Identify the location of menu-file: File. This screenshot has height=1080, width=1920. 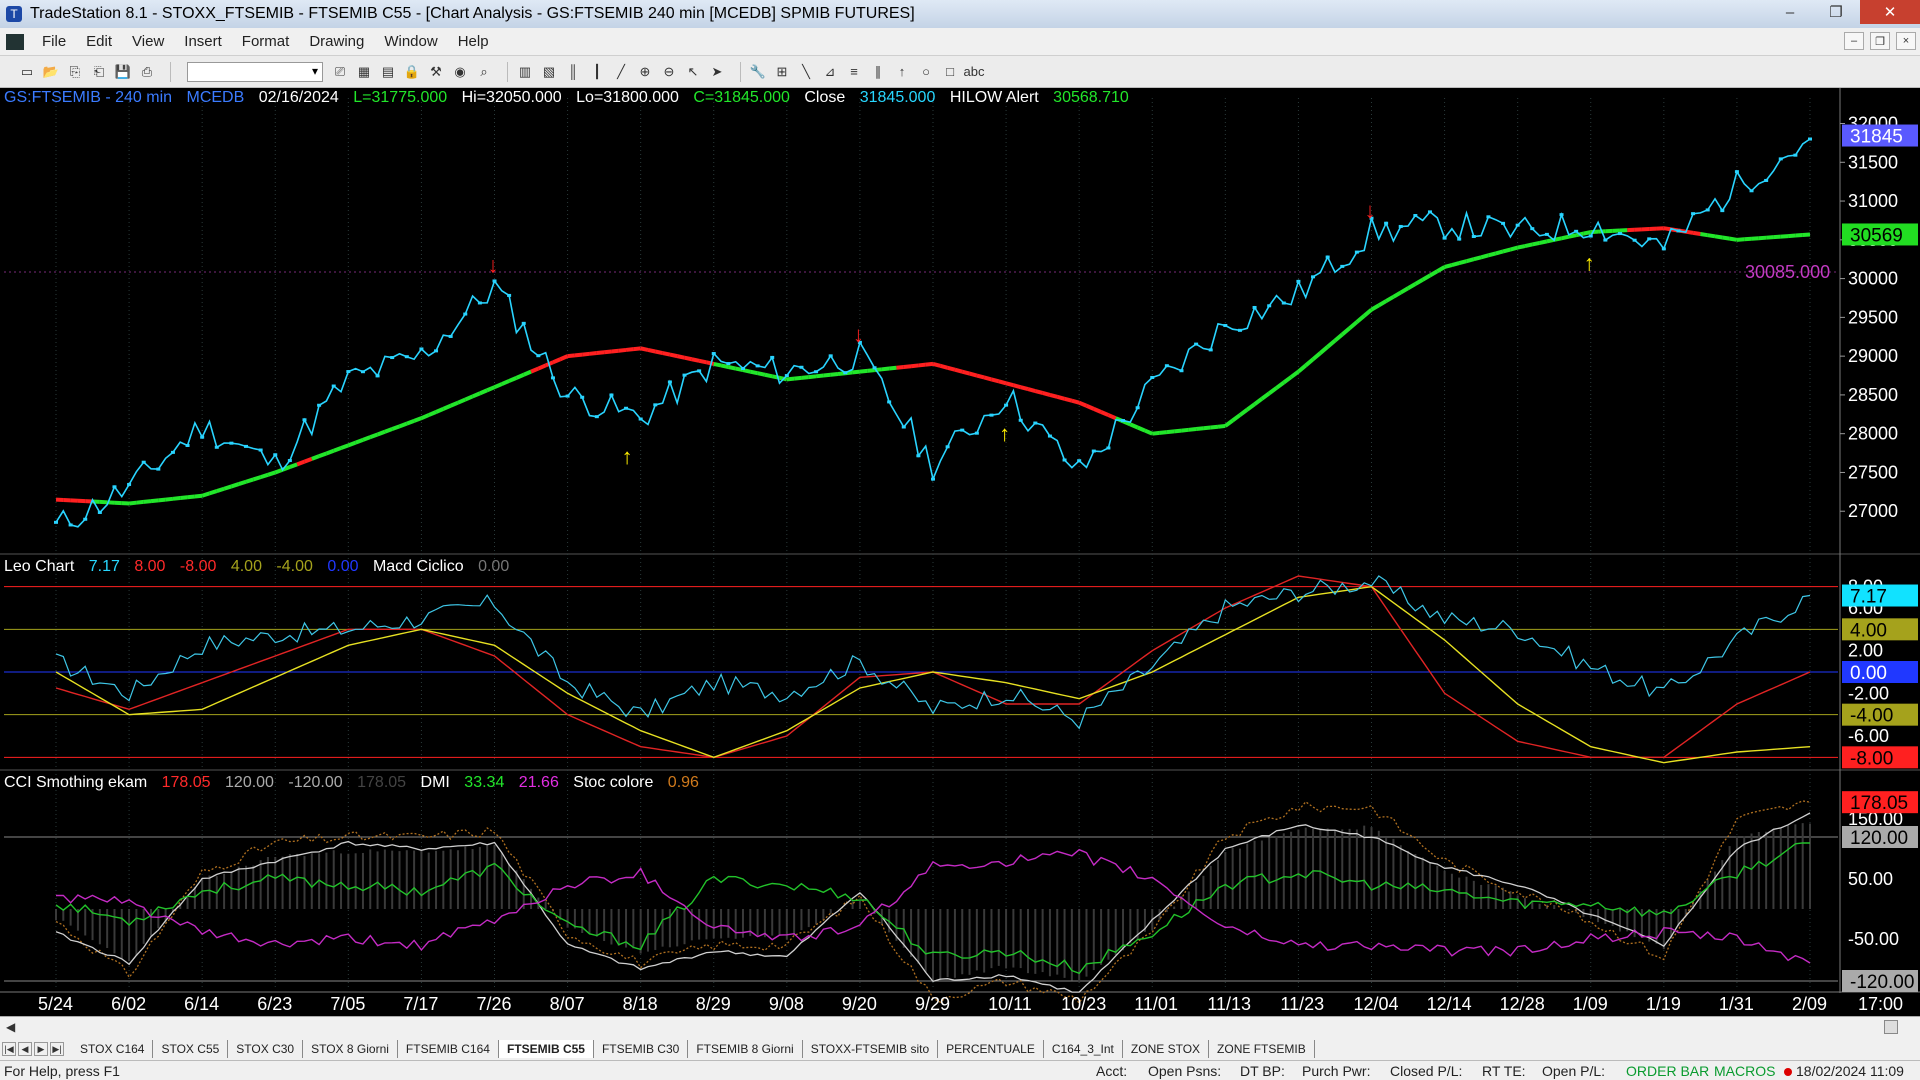
(54, 41).